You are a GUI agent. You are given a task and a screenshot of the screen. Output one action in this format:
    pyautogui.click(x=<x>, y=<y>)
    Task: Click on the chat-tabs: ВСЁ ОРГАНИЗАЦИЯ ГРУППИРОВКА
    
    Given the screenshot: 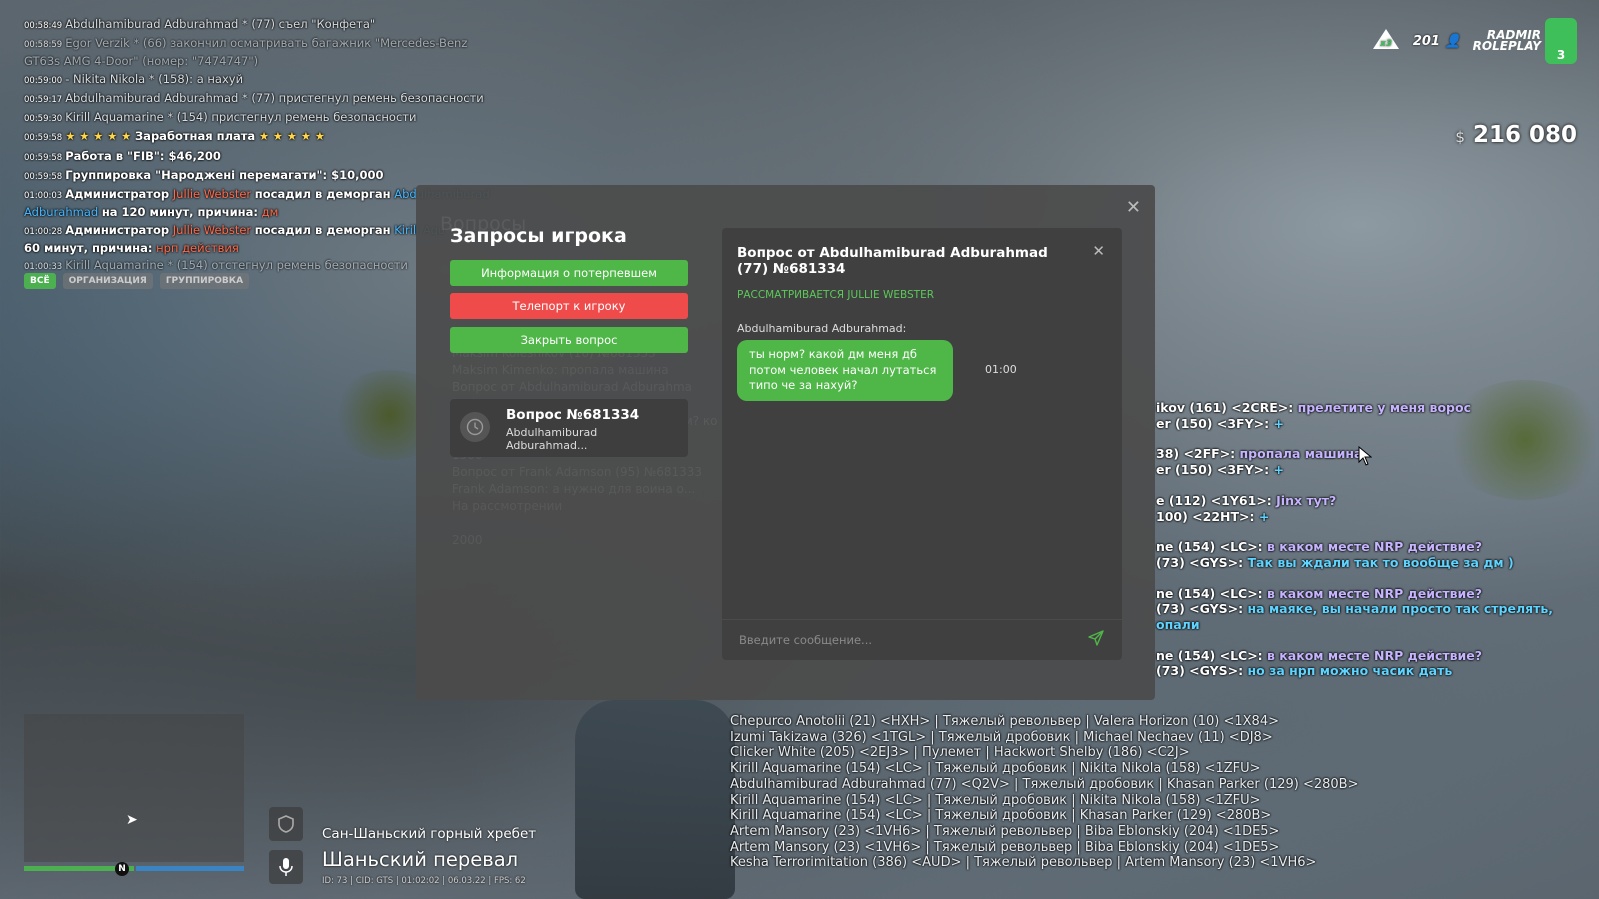 What is the action you would take?
    pyautogui.click(x=137, y=281)
    